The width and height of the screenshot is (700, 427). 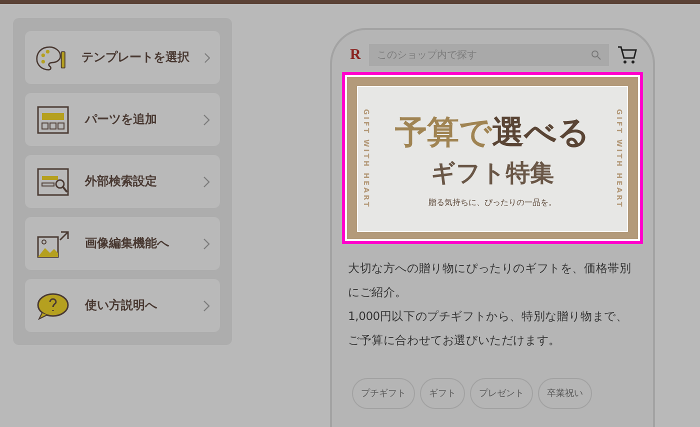 I want to click on menu-item: 使い方説明へ, so click(x=122, y=305).